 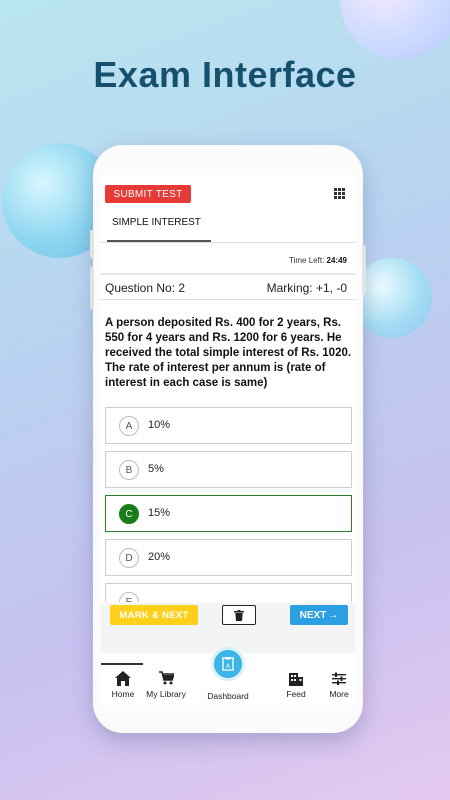 I want to click on option-letter: D, so click(x=129, y=558).